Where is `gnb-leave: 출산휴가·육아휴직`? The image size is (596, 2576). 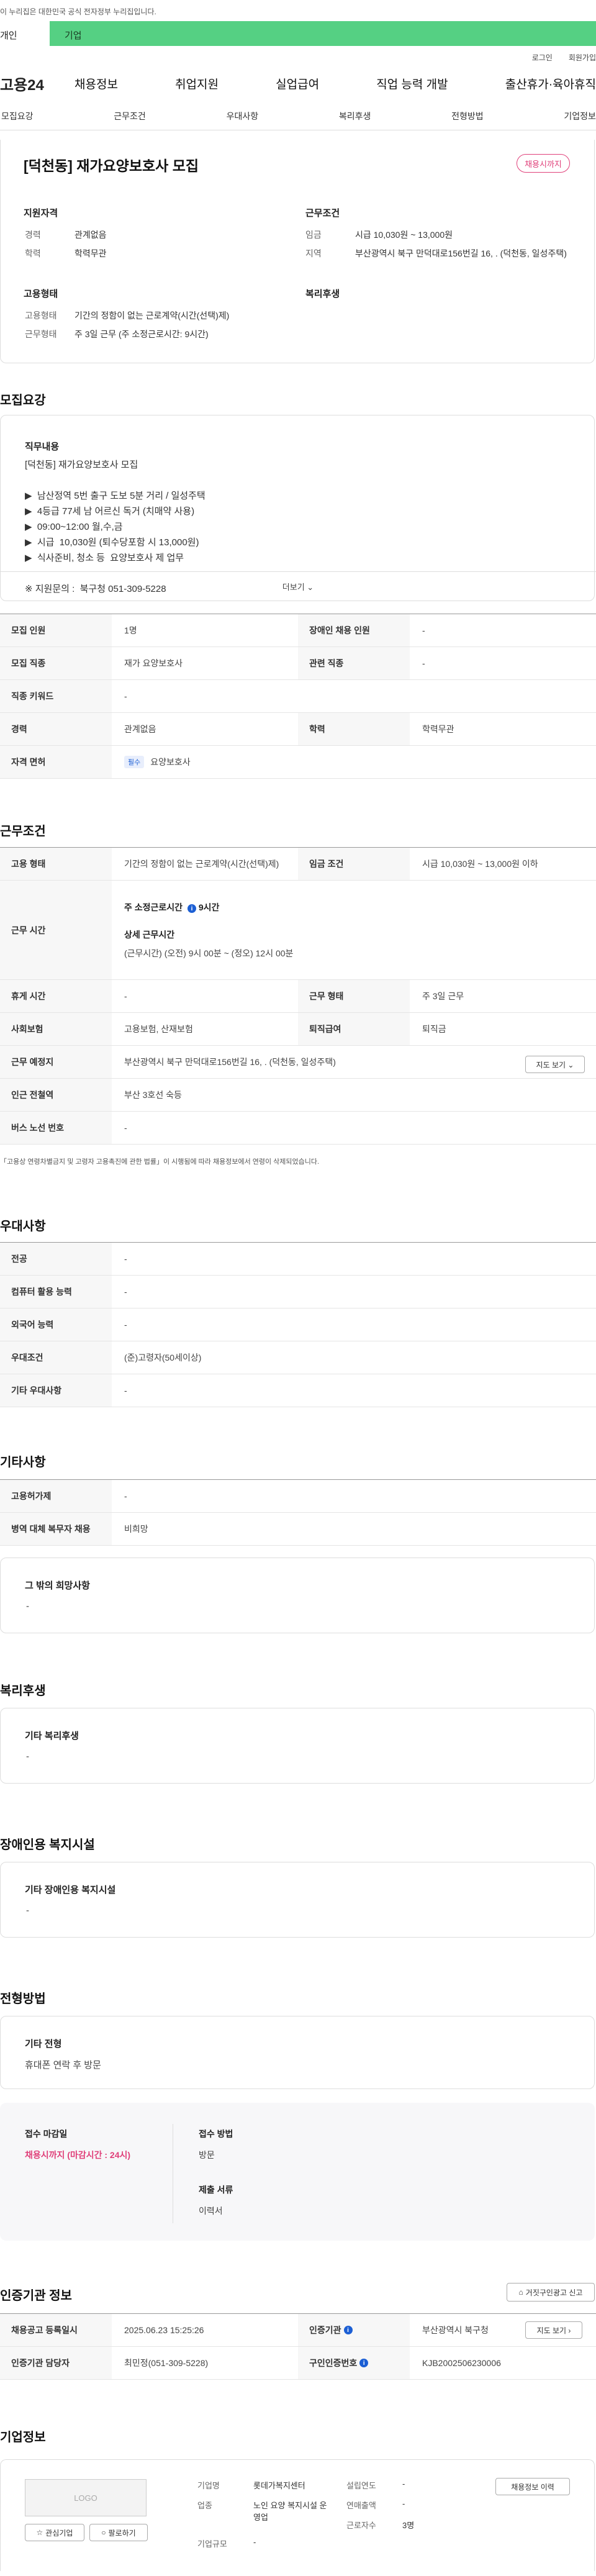
gnb-leave: 출산휴가·육아휴직 is located at coordinates (550, 83).